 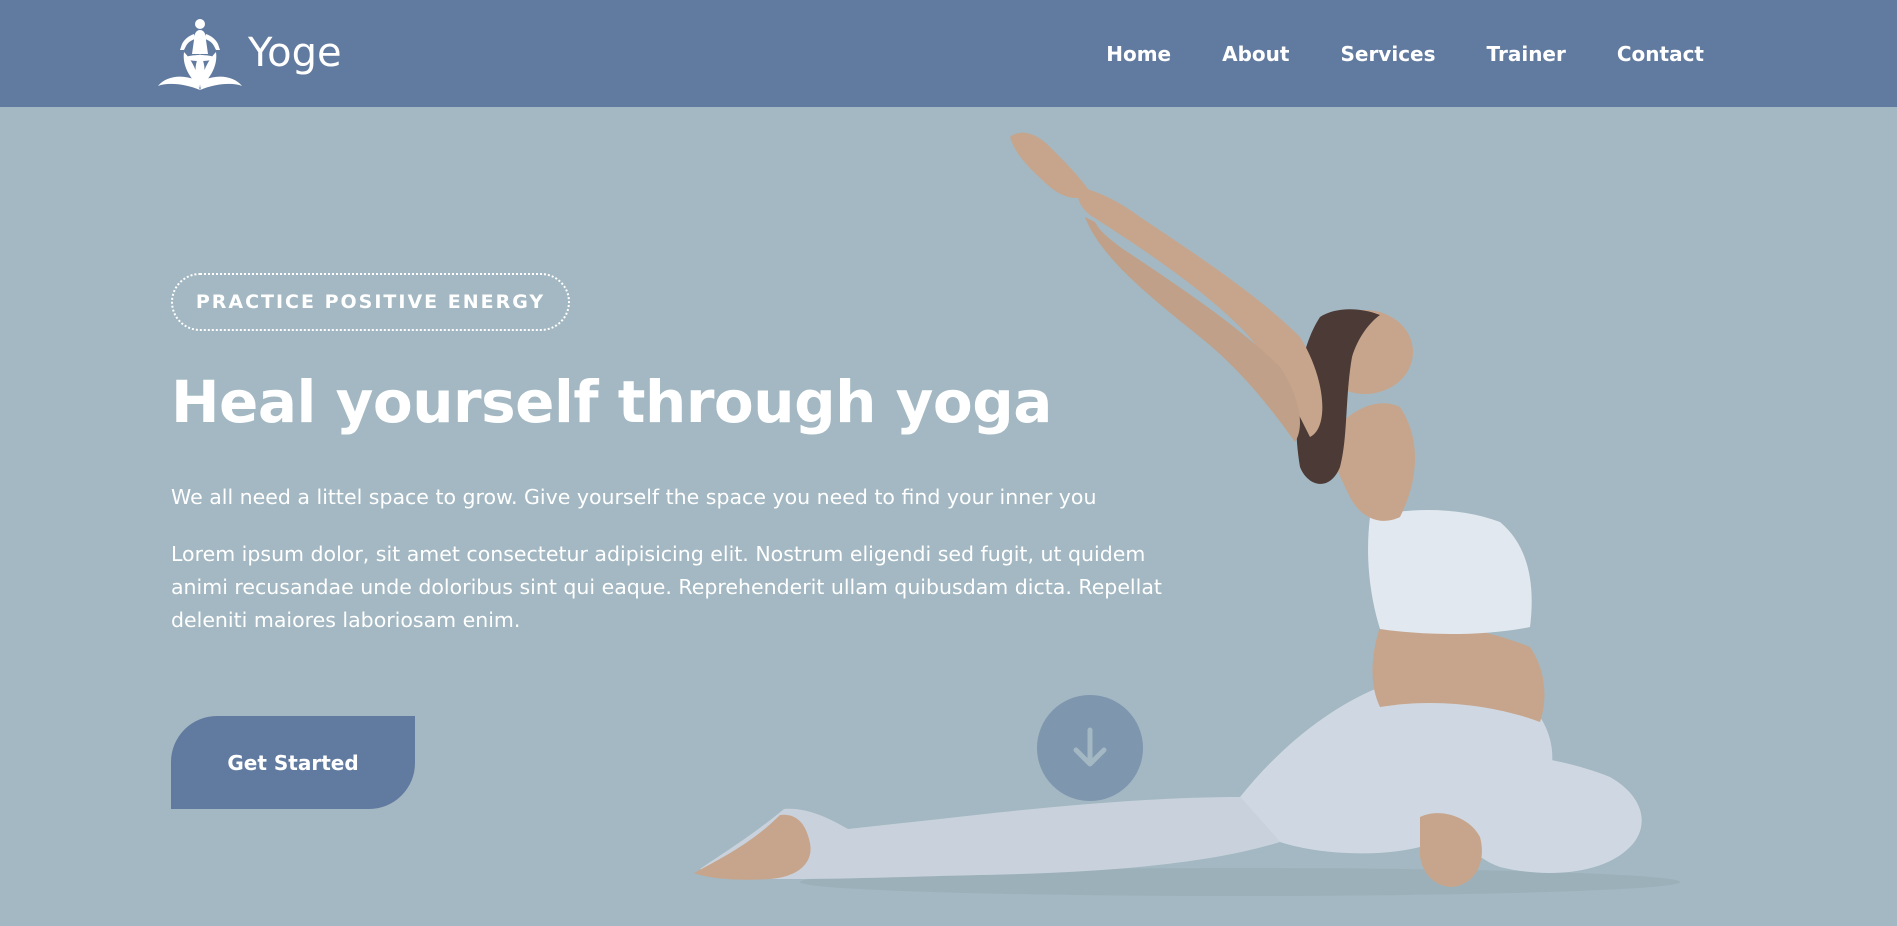 I want to click on nav-item-about: About, so click(x=1255, y=54).